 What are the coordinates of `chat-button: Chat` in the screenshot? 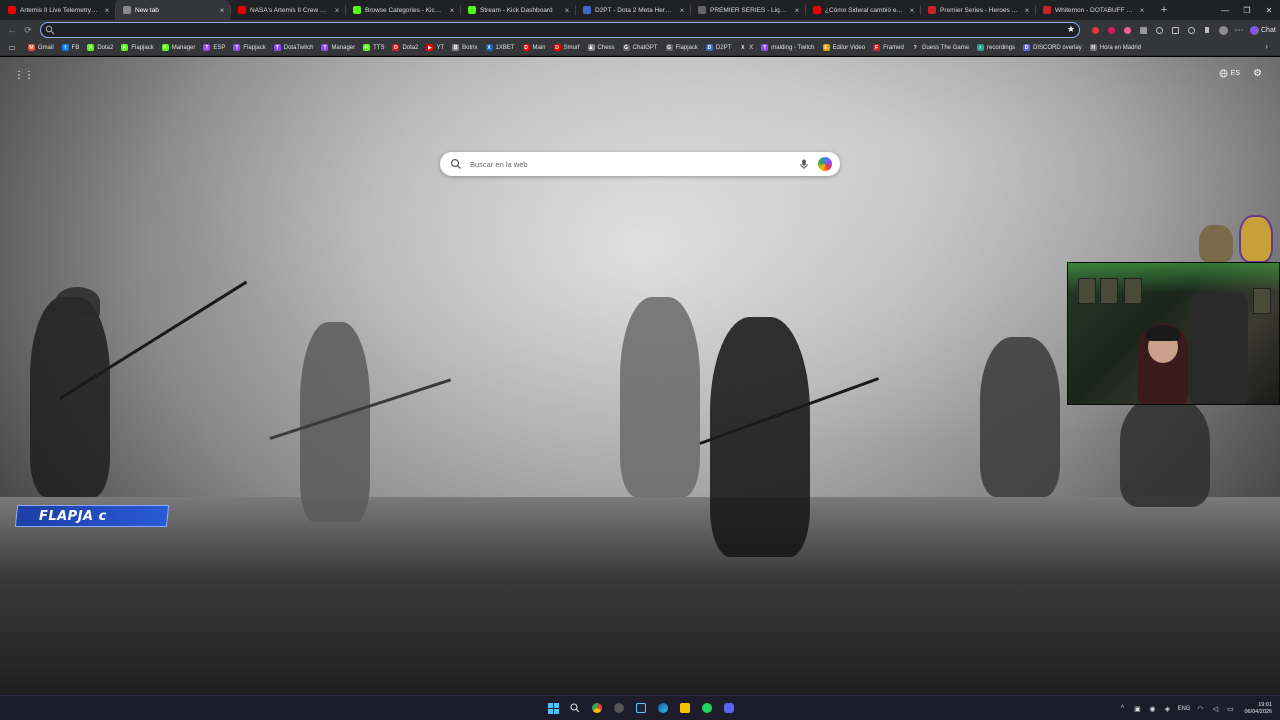 It's located at (1263, 30).